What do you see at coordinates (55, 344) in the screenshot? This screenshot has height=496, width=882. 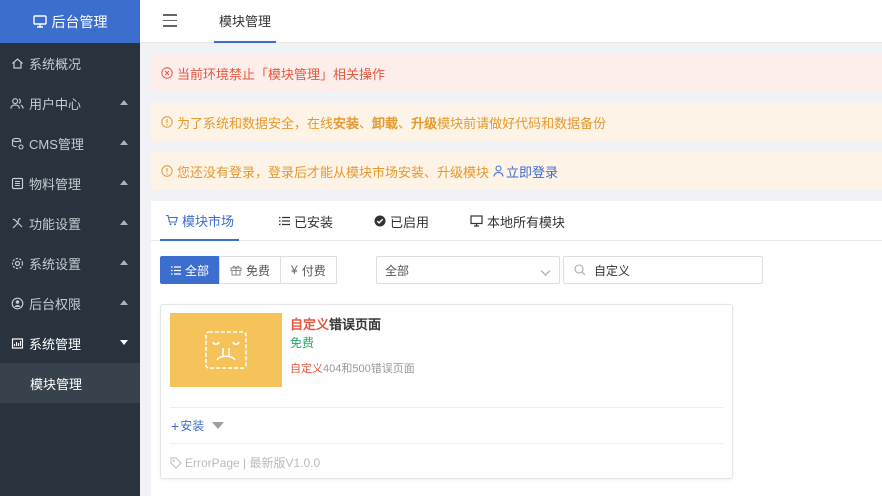 I see `sidebar-item-label: 系统管理` at bounding box center [55, 344].